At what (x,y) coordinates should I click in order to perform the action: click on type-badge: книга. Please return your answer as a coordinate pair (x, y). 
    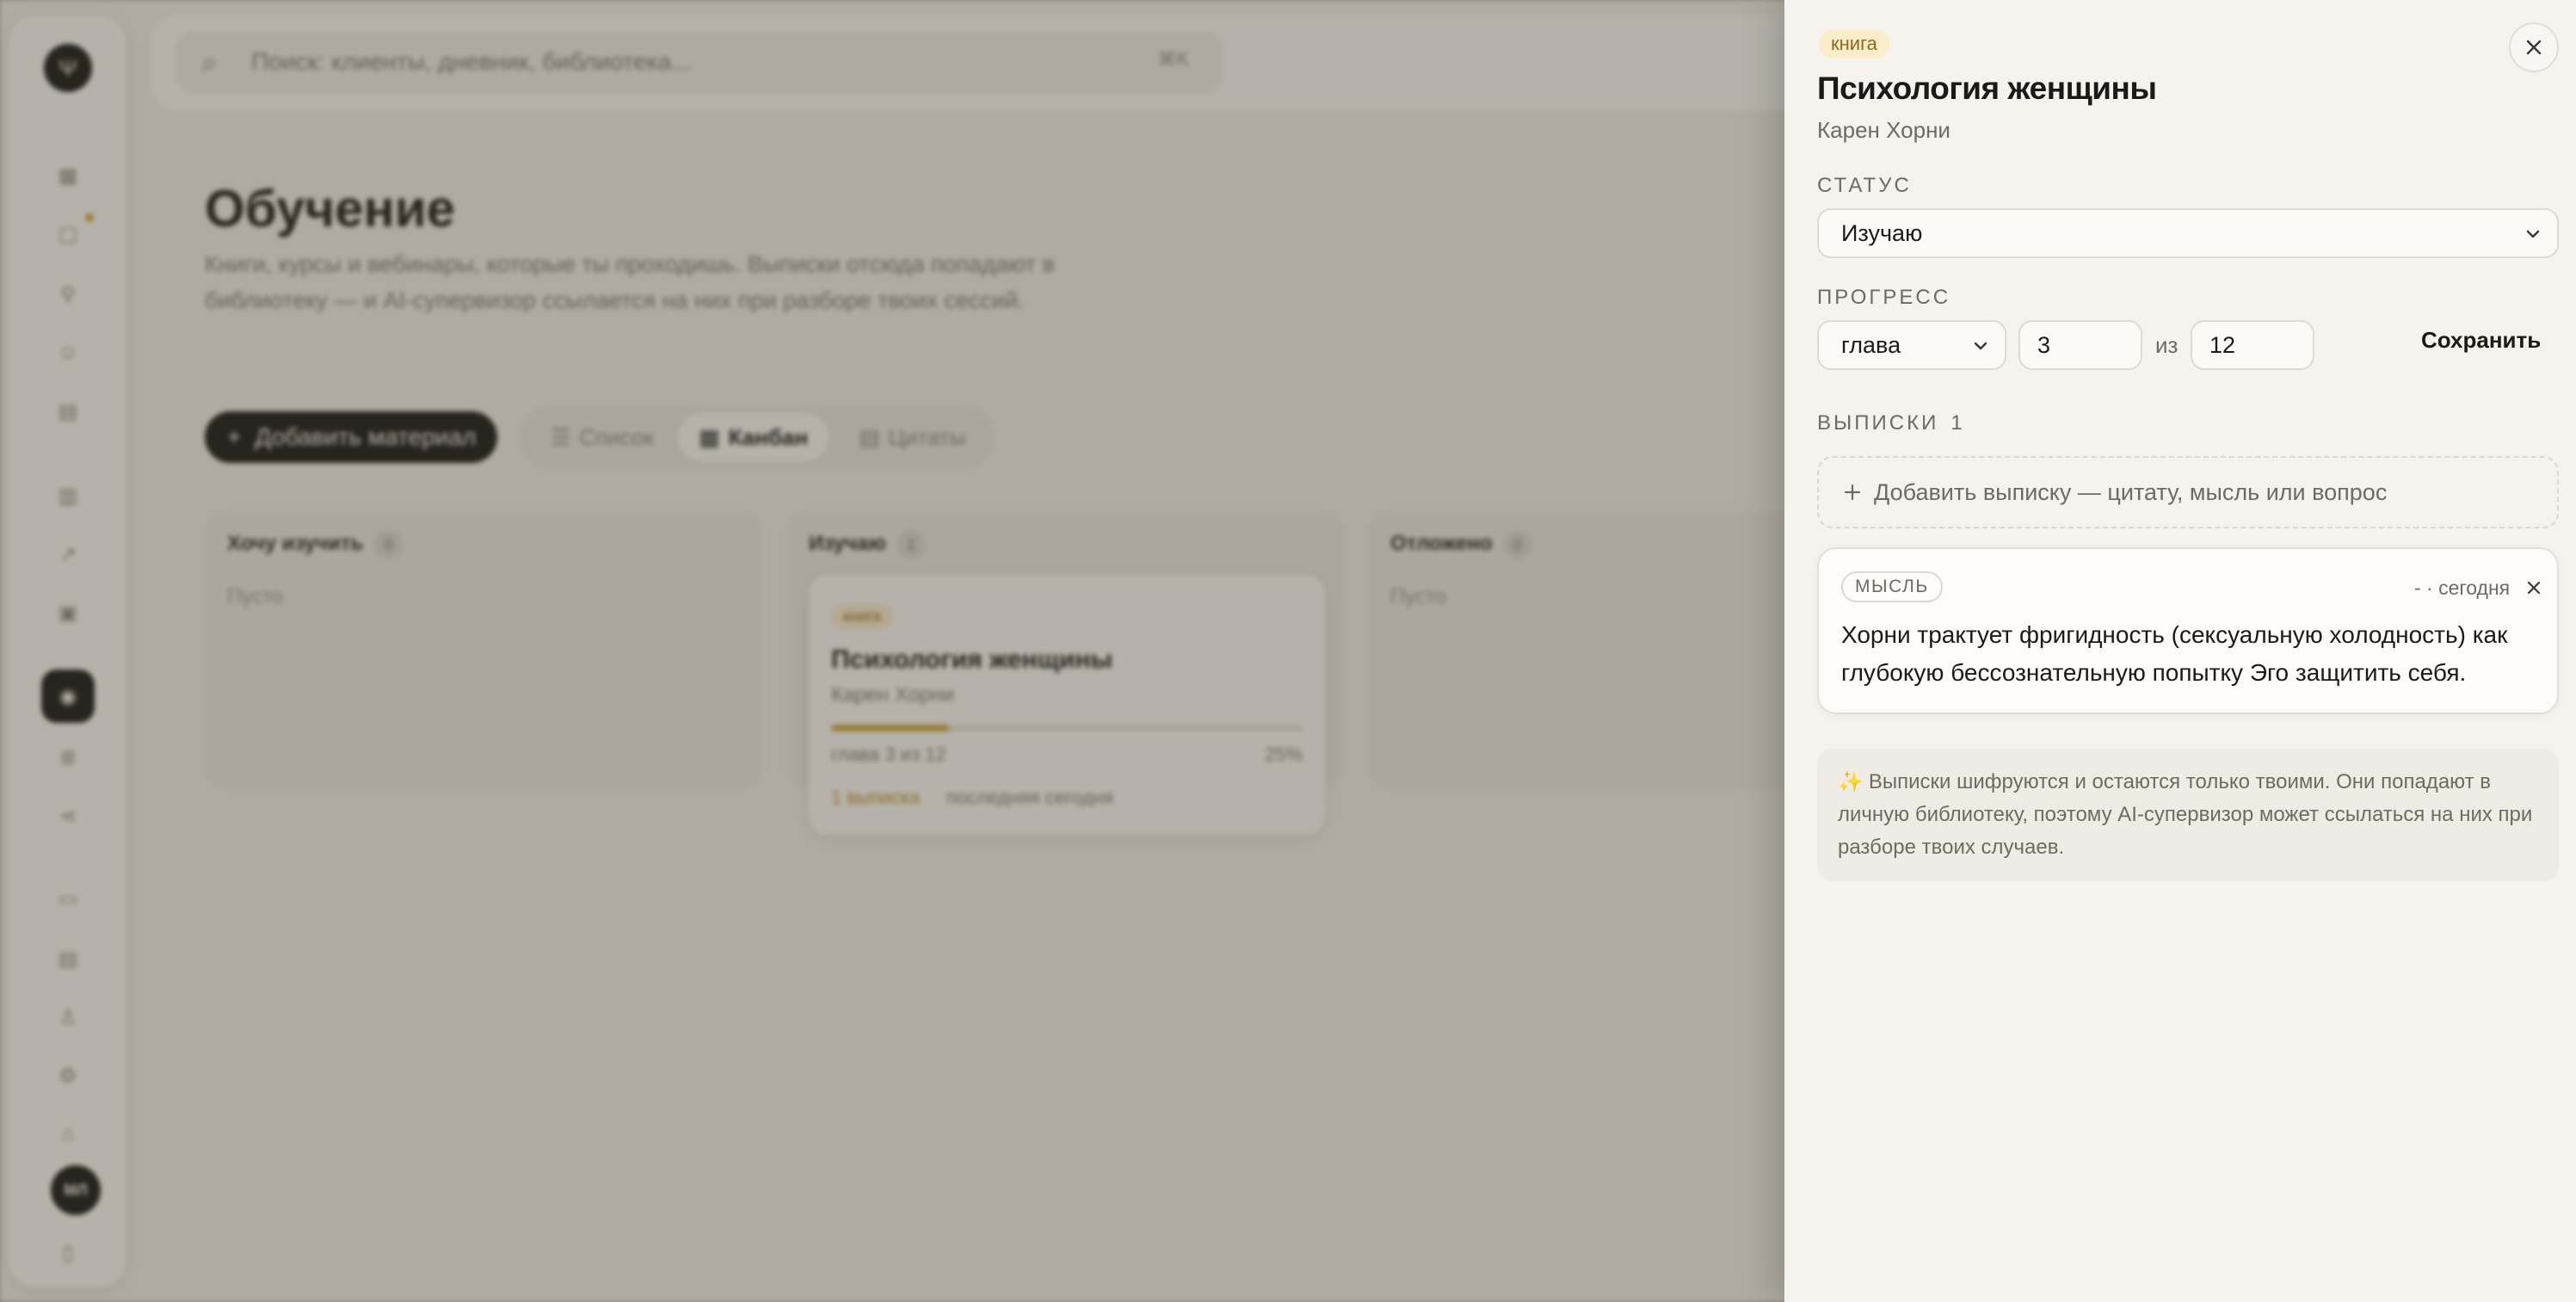
    Looking at the image, I should click on (1854, 44).